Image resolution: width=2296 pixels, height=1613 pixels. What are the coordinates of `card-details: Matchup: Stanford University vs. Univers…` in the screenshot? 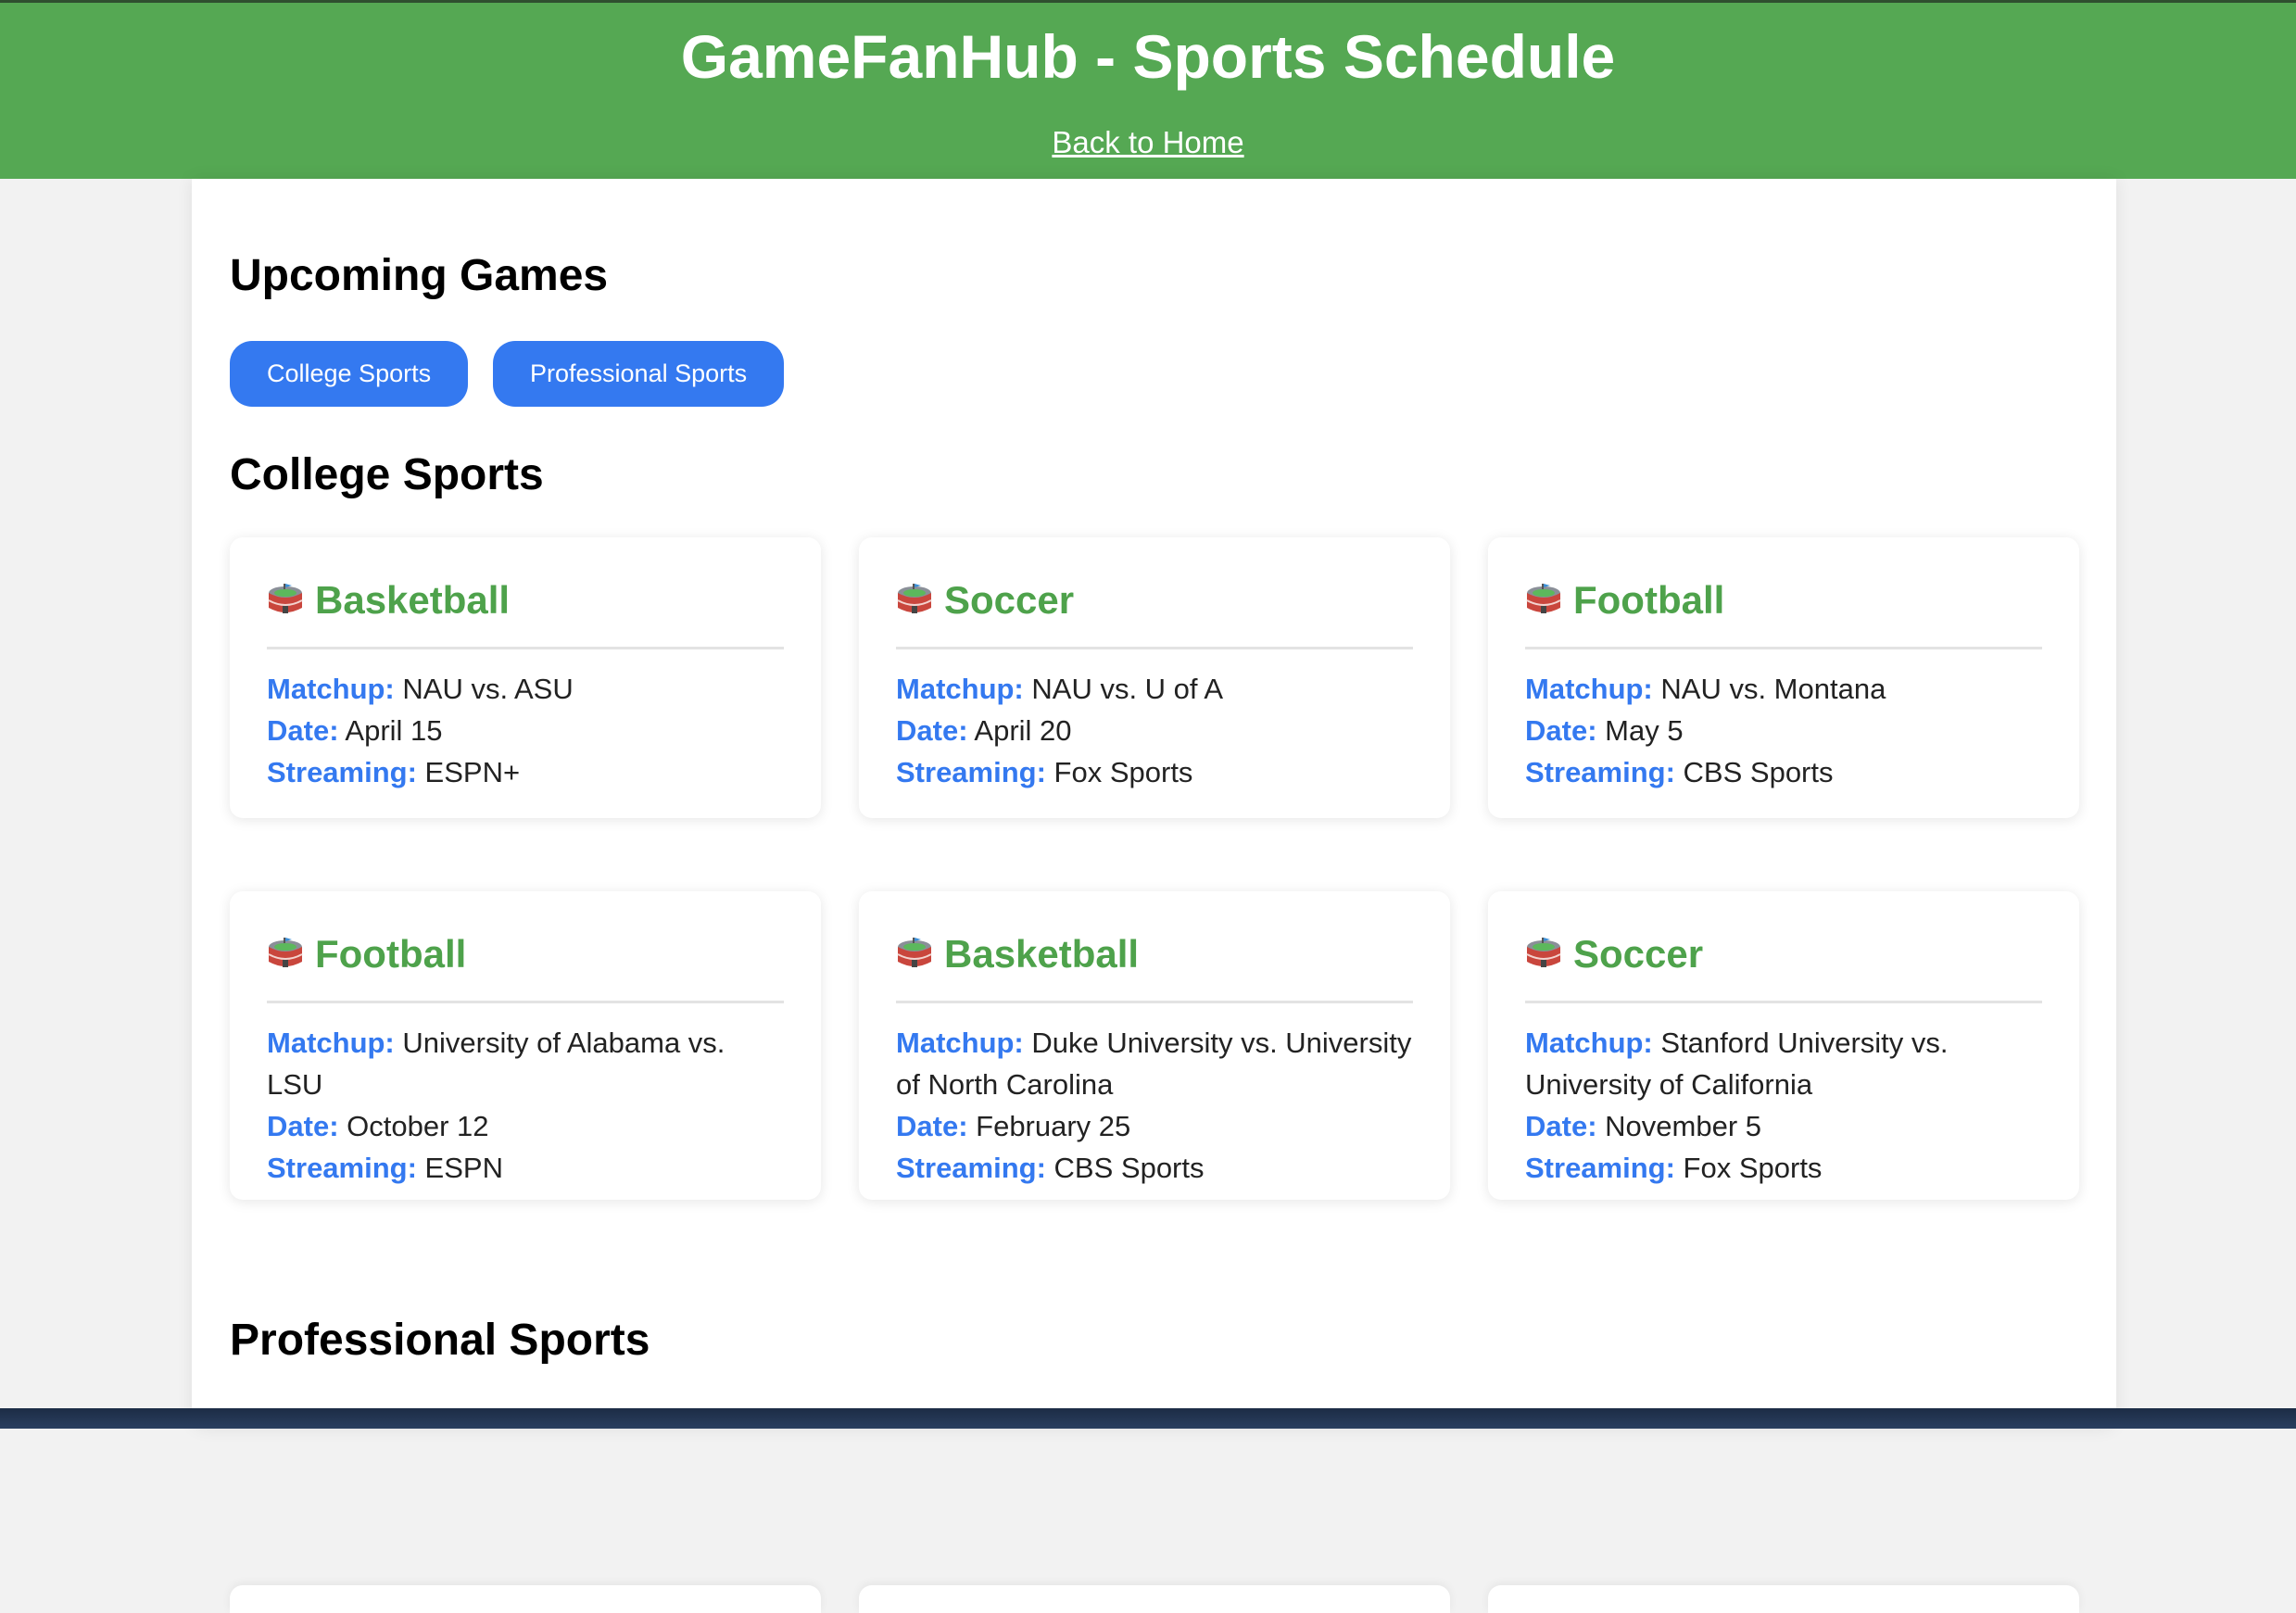 It's located at (1784, 1105).